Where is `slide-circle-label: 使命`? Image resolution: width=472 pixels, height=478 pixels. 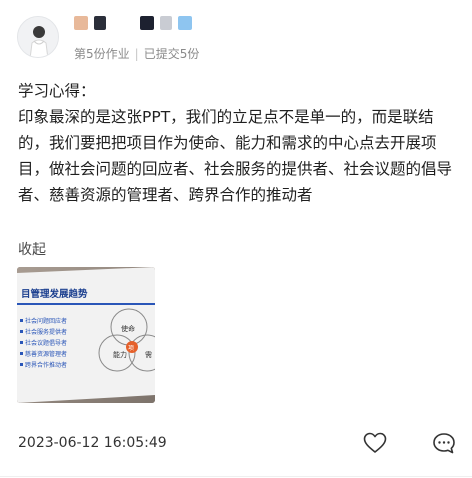 slide-circle-label: 使命 is located at coordinates (128, 328).